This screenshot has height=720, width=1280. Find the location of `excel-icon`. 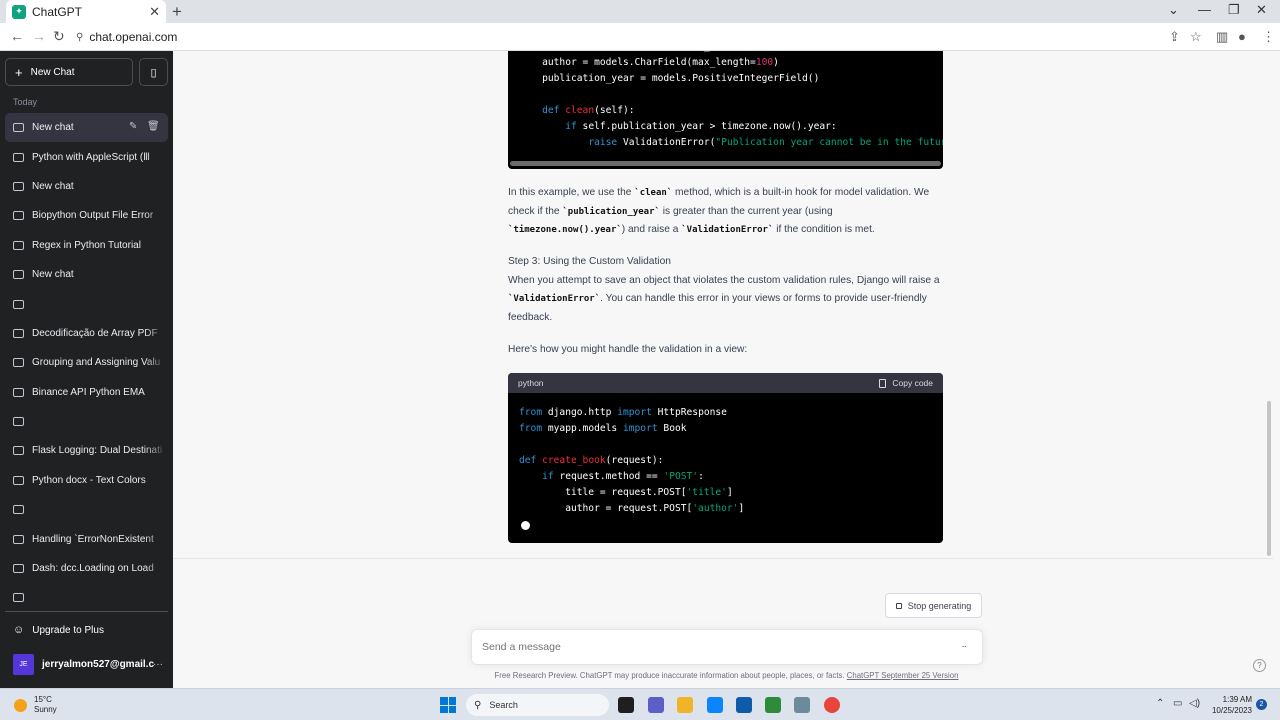

excel-icon is located at coordinates (773, 705).